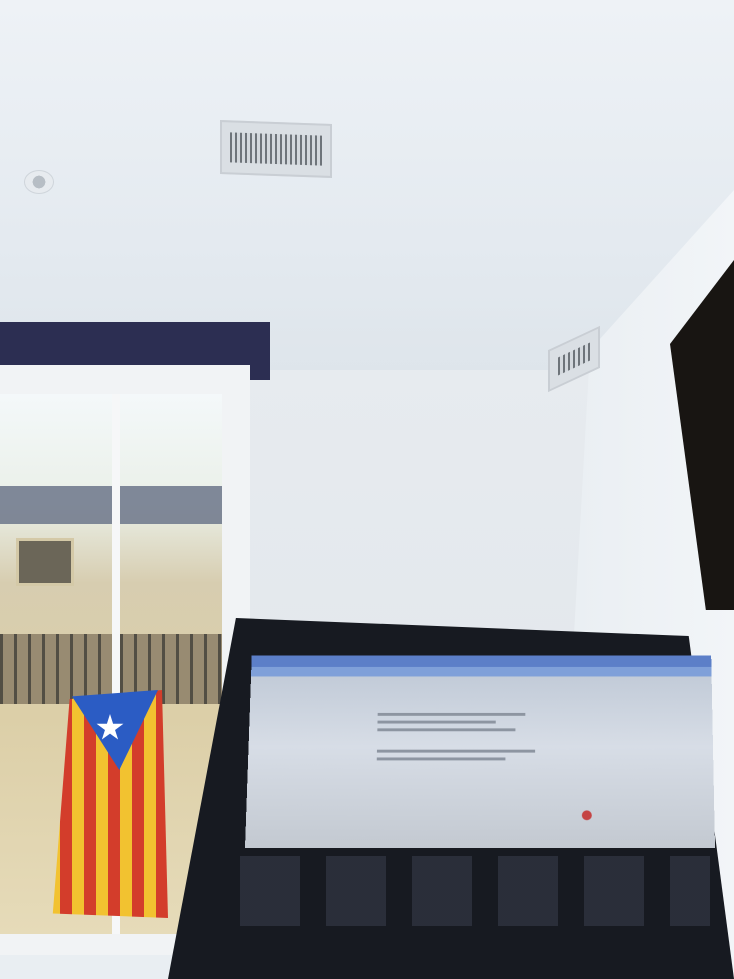 The height and width of the screenshot is (979, 734). What do you see at coordinates (45, 562) in the screenshot?
I see `neighbor-window` at bounding box center [45, 562].